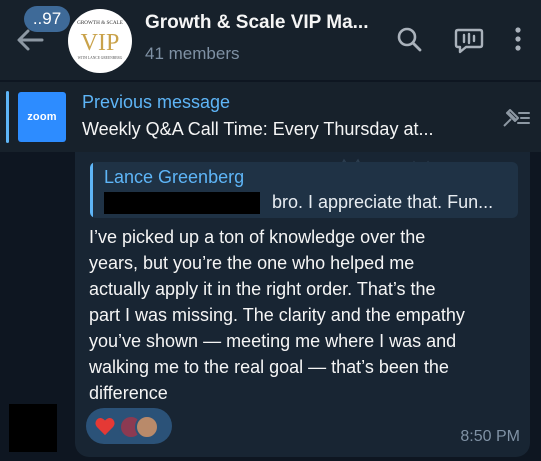  I want to click on reply-accent-bar, so click(91, 190).